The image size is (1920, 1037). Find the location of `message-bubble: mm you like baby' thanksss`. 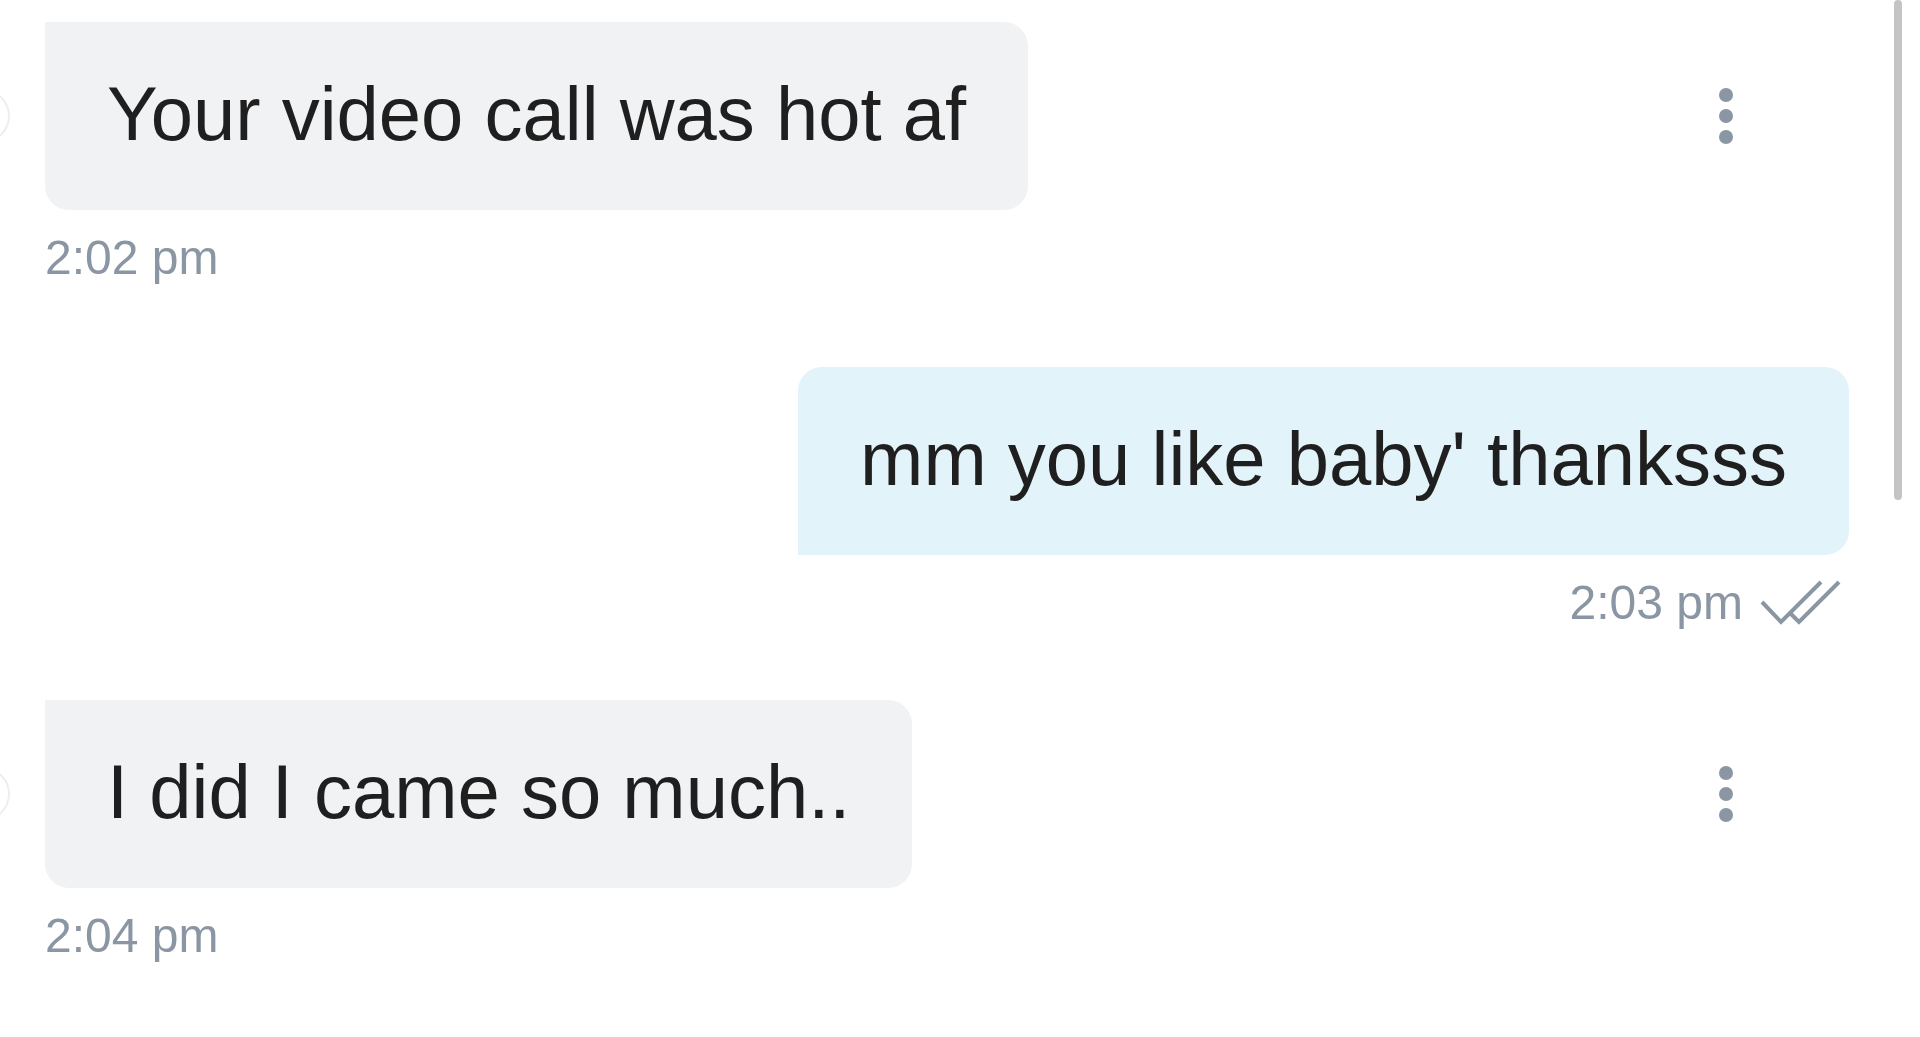

message-bubble: mm you like baby' thanksss is located at coordinates (1323, 461).